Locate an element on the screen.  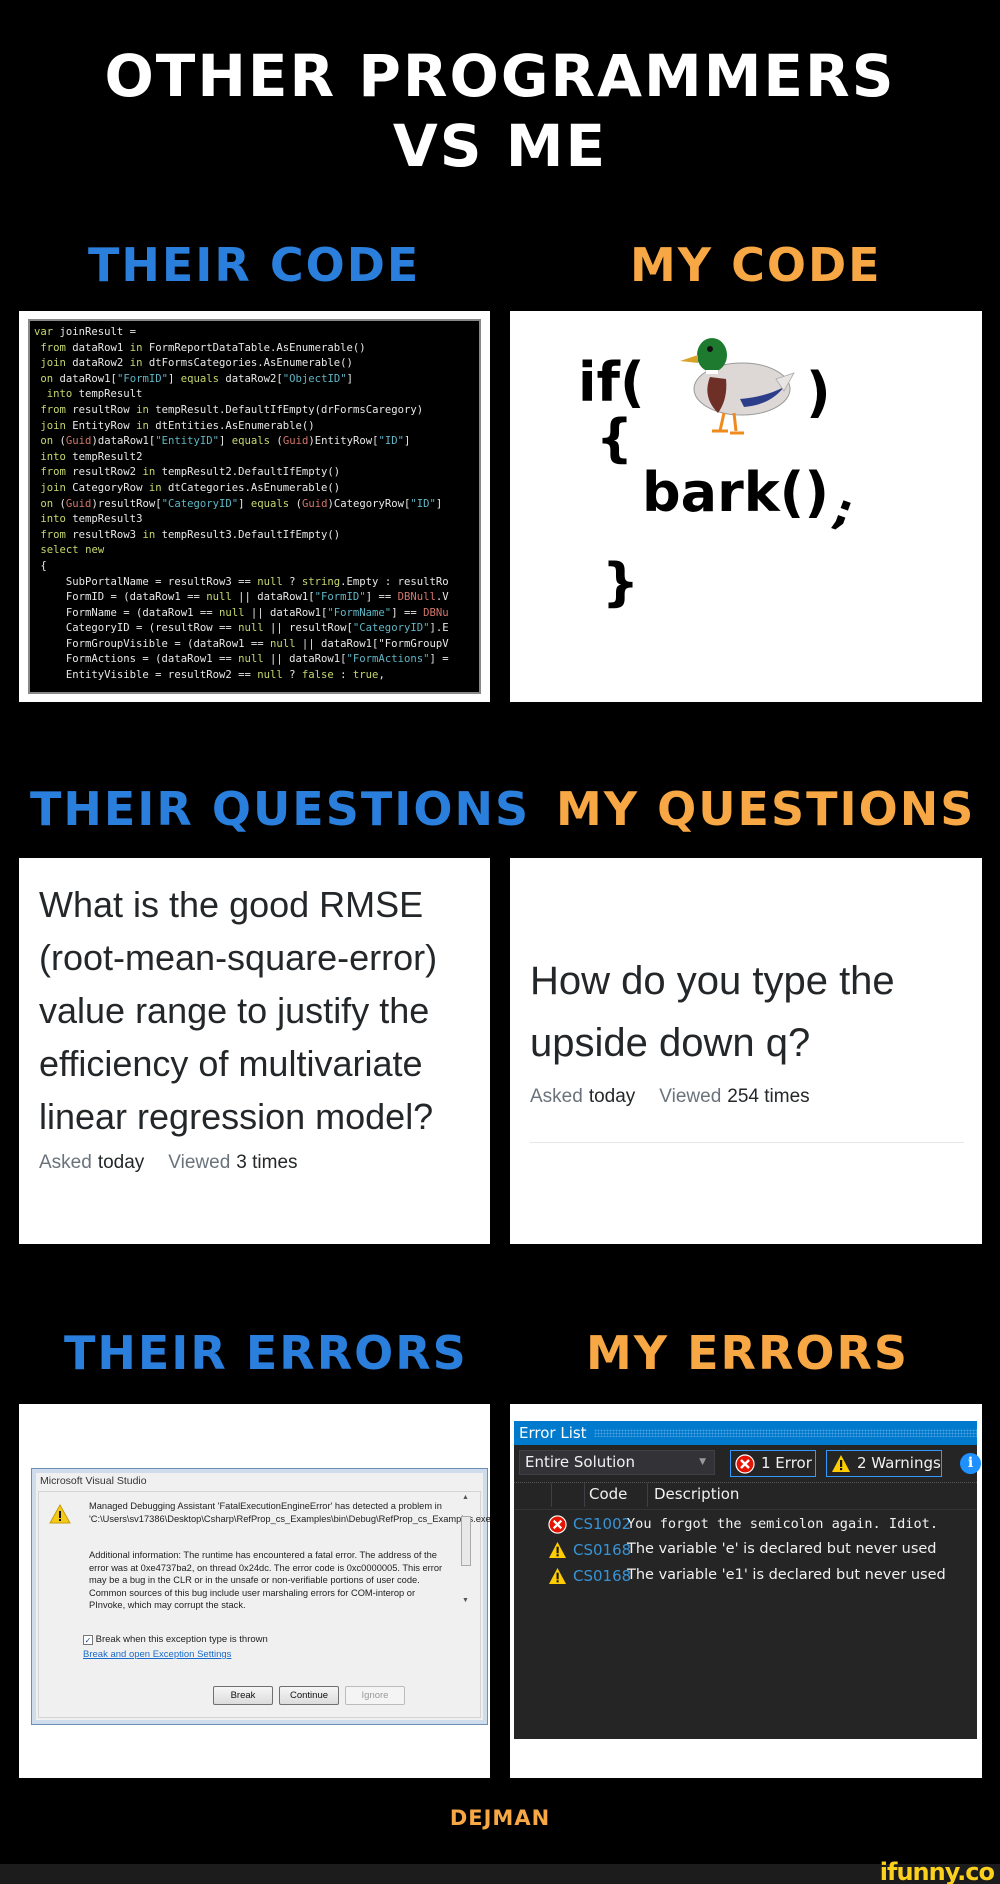
heading-their-errors: THEIR ERRORS is located at coordinates (266, 1353).